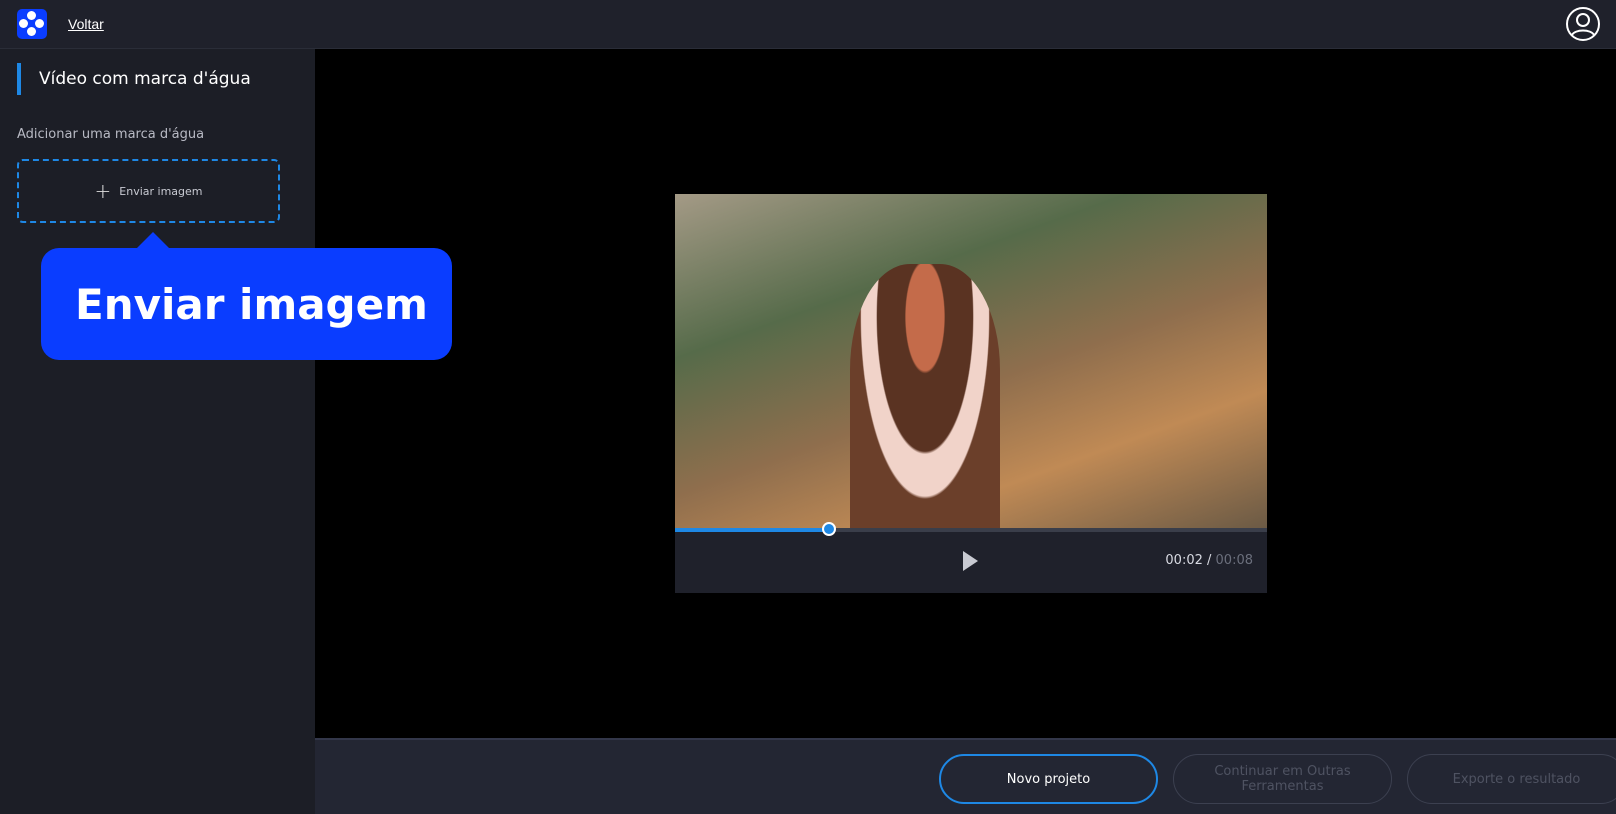 This screenshot has width=1616, height=814. What do you see at coordinates (970, 561) in the screenshot?
I see `play-icon` at bounding box center [970, 561].